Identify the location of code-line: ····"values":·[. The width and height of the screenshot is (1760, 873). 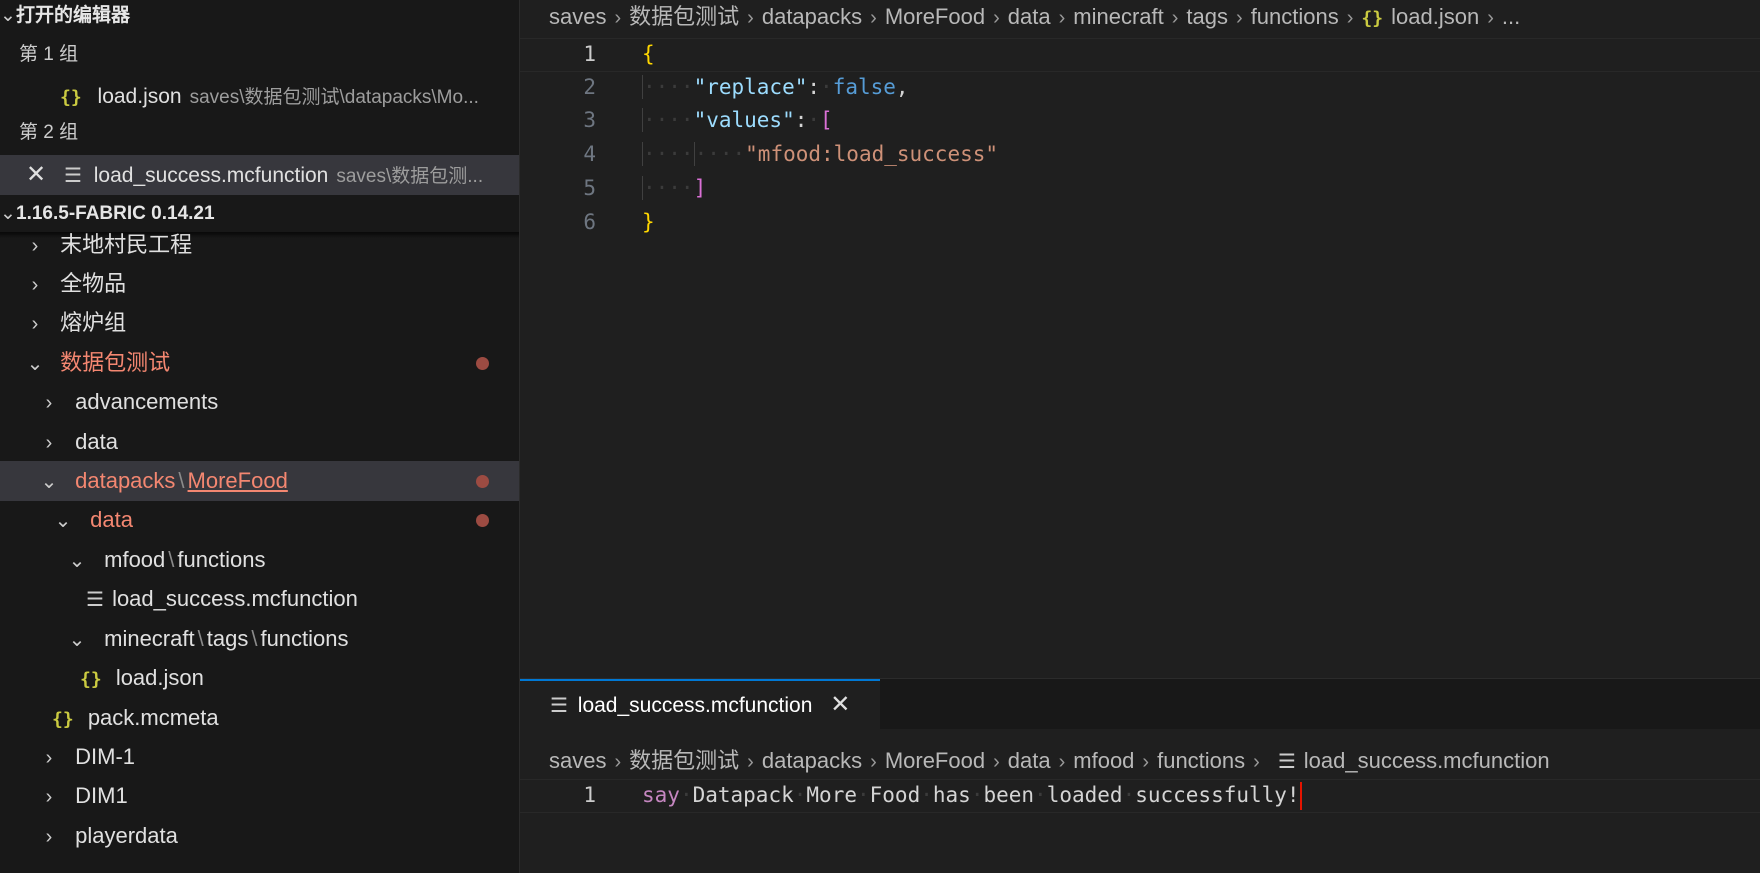
(737, 120).